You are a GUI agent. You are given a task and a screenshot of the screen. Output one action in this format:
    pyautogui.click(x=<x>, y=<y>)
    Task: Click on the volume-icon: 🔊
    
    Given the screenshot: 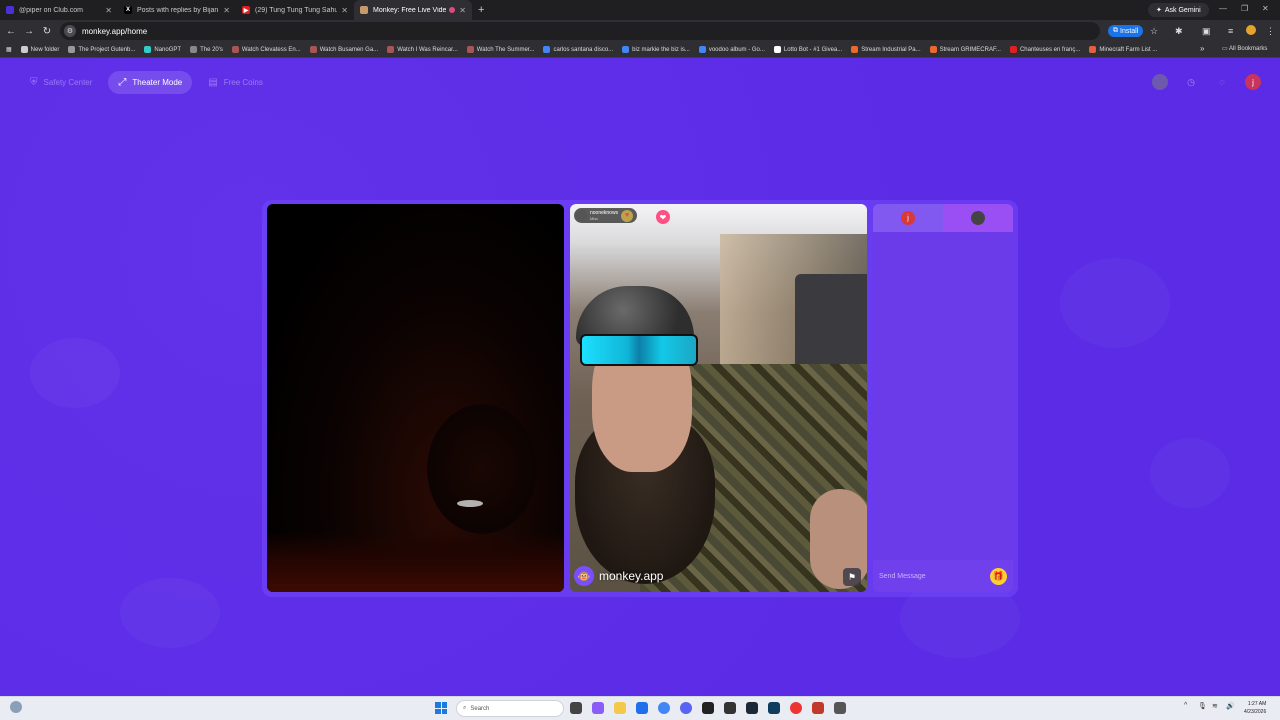 What is the action you would take?
    pyautogui.click(x=1230, y=706)
    